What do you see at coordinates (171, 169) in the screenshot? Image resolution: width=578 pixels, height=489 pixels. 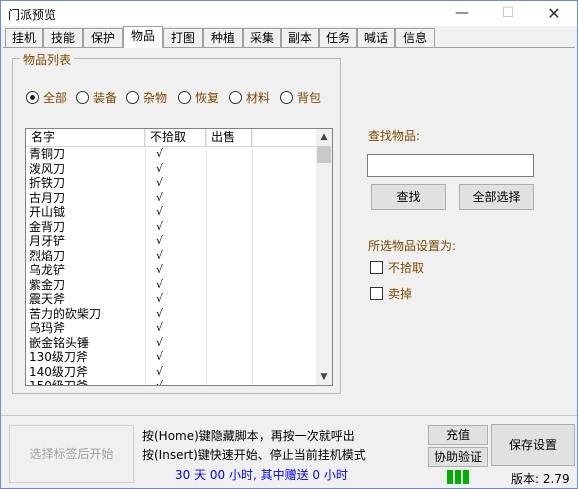 I see `list-item: 泼风刀 √` at bounding box center [171, 169].